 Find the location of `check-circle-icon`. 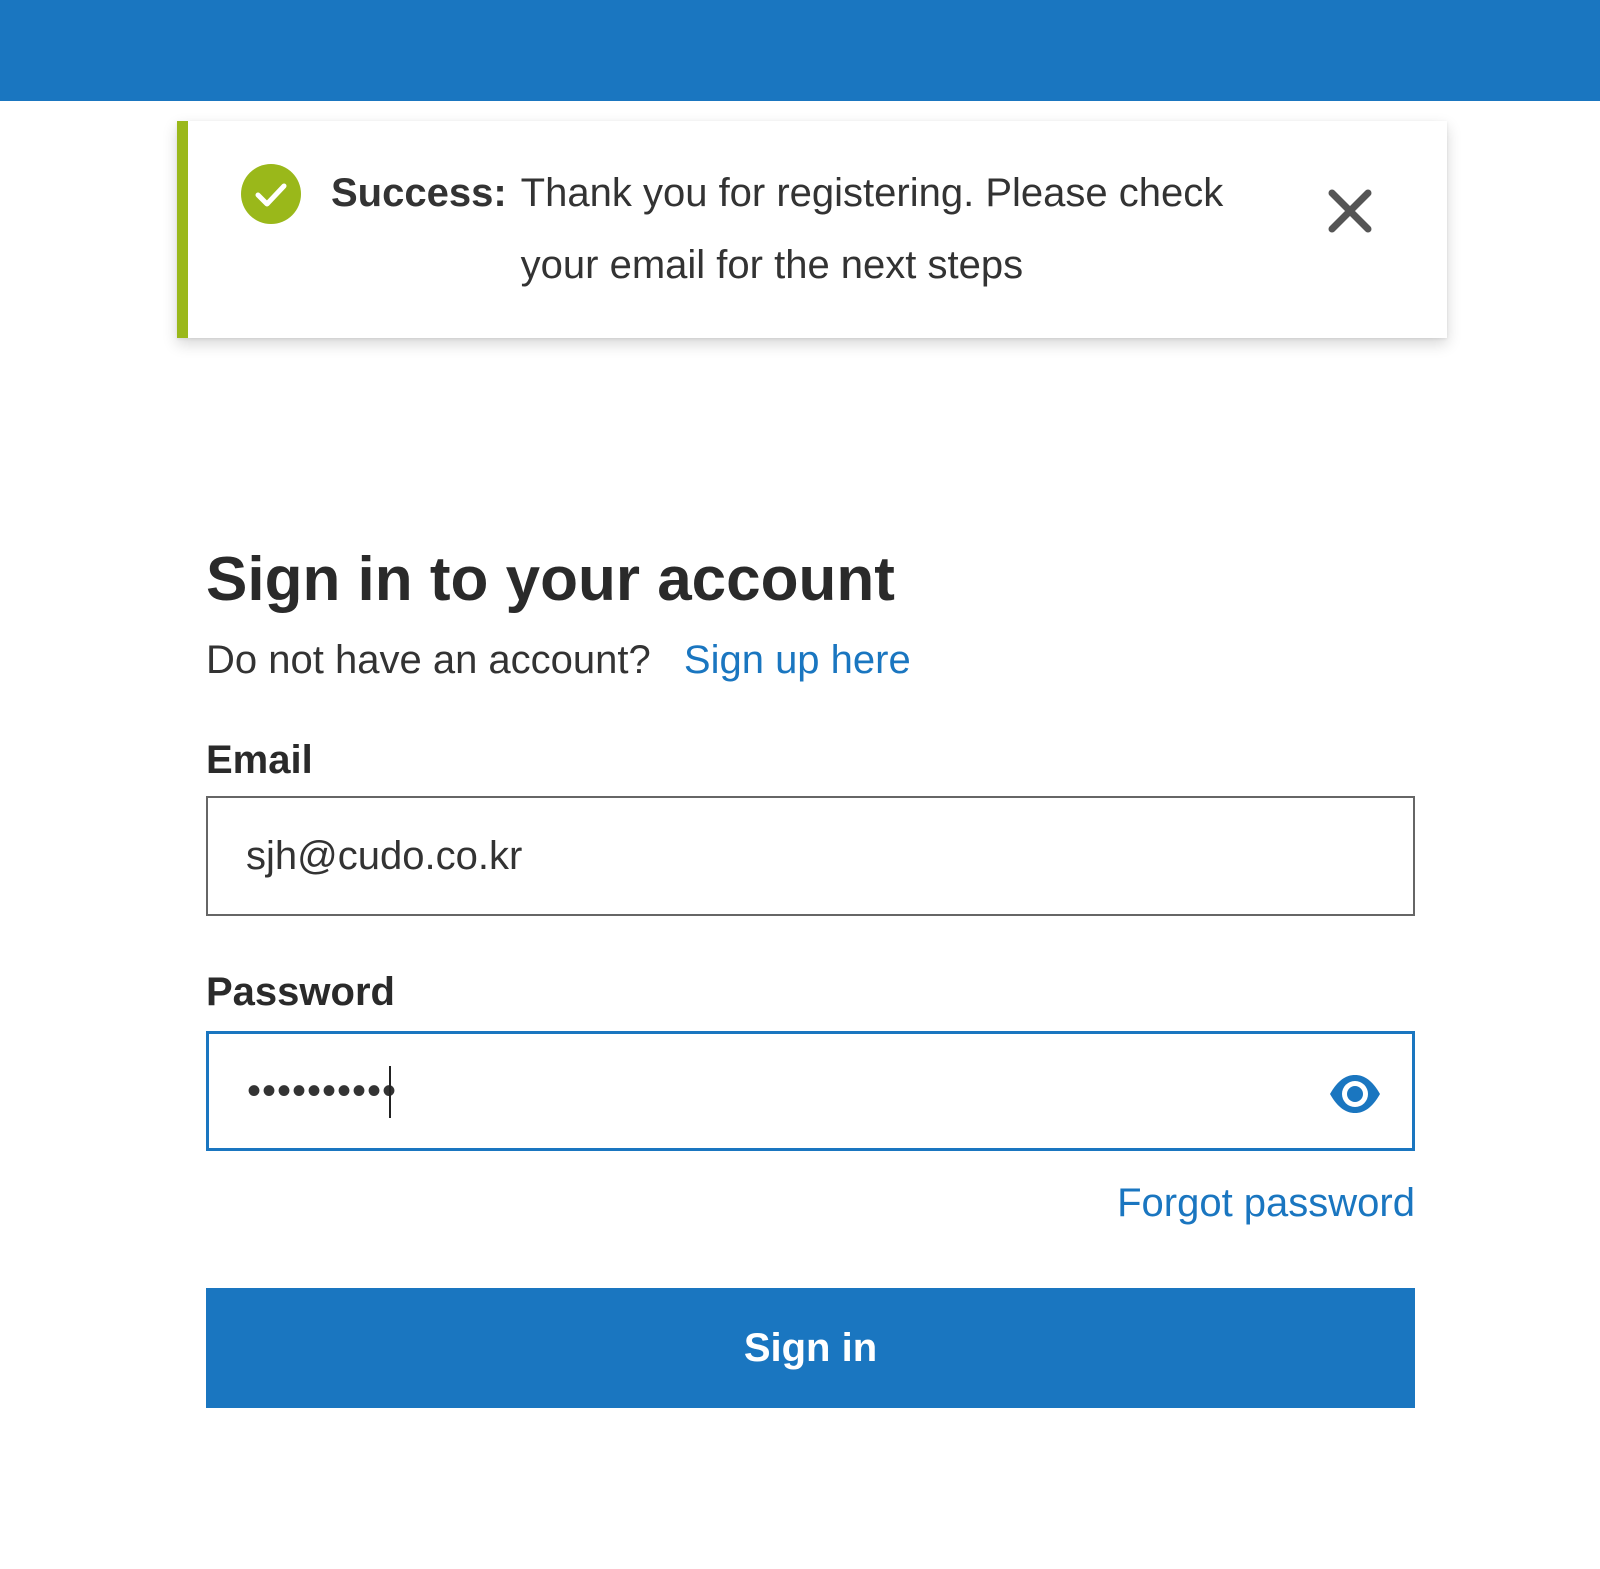

check-circle-icon is located at coordinates (271, 194).